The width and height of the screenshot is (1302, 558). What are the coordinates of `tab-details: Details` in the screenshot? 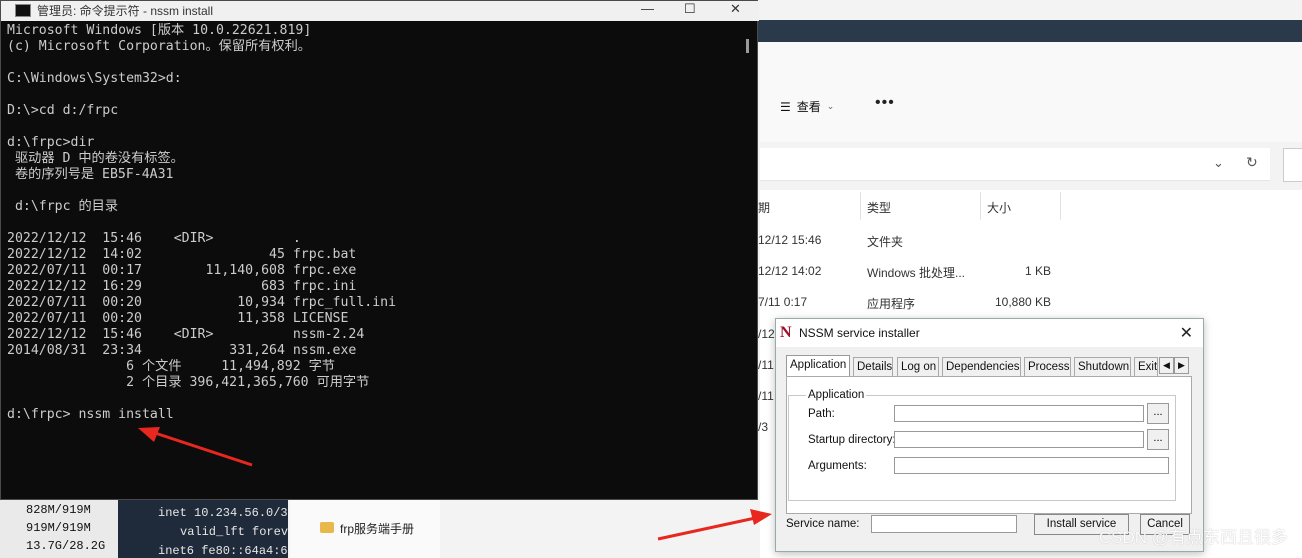 It's located at (873, 366).